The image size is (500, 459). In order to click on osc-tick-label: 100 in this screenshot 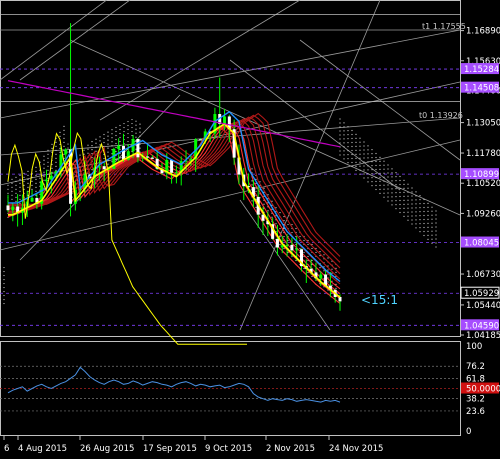, I will do `click(474, 347)`.